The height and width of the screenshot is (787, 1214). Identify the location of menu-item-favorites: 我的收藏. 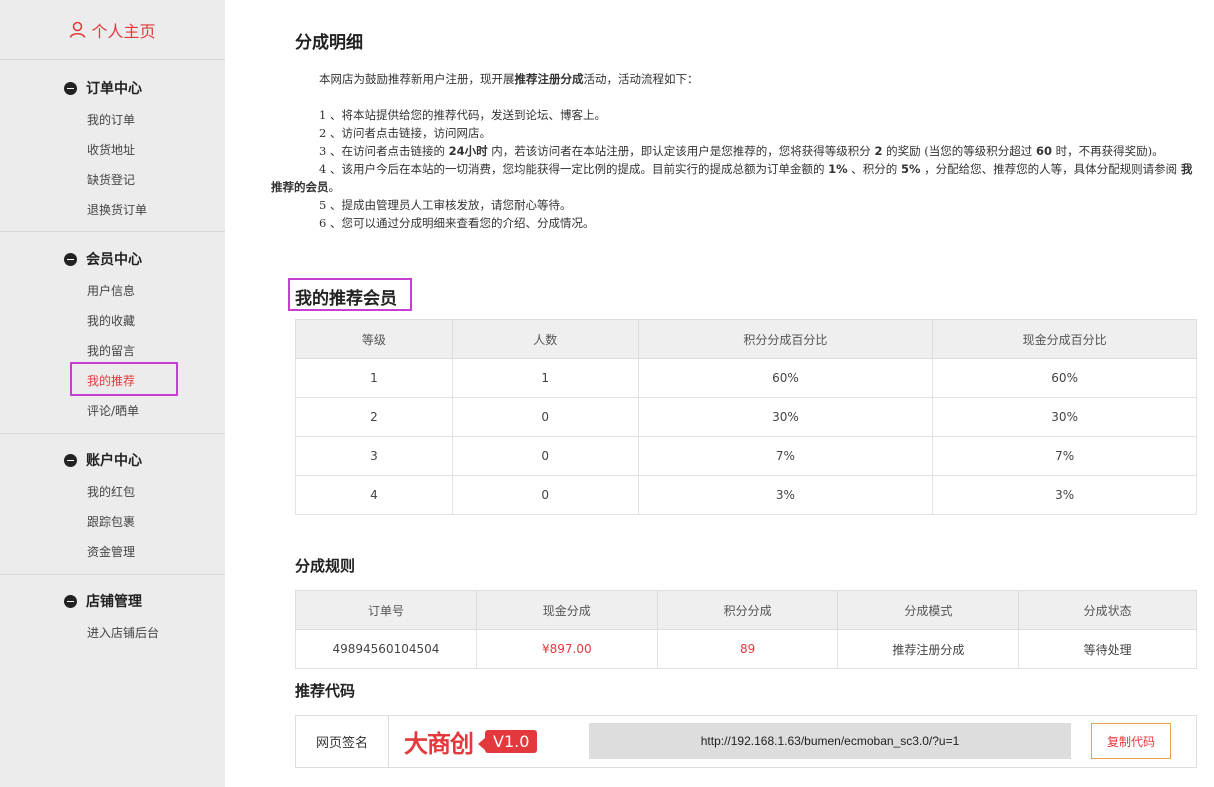
(111, 320).